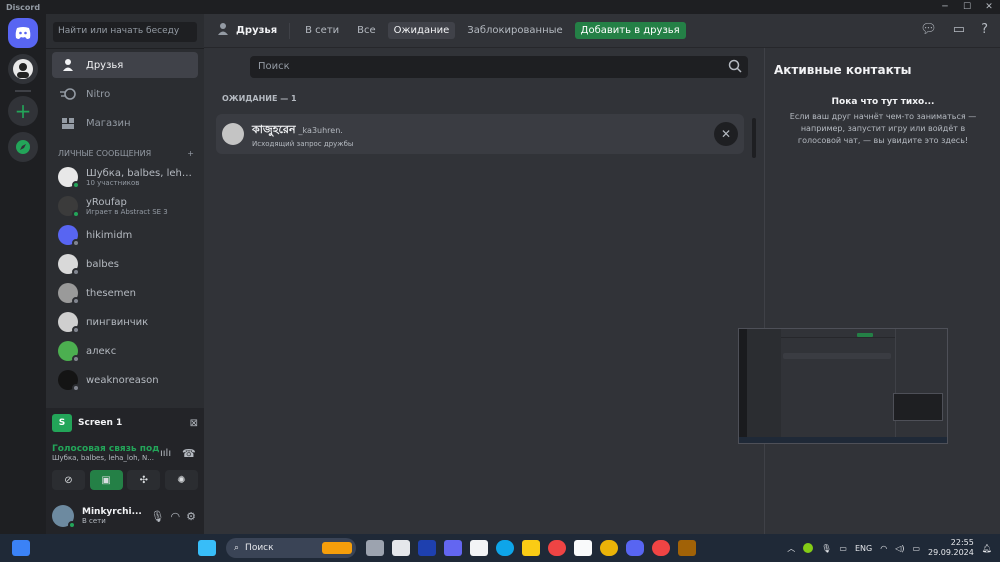 This screenshot has width=1000, height=562. I want to click on home-button, so click(23, 33).